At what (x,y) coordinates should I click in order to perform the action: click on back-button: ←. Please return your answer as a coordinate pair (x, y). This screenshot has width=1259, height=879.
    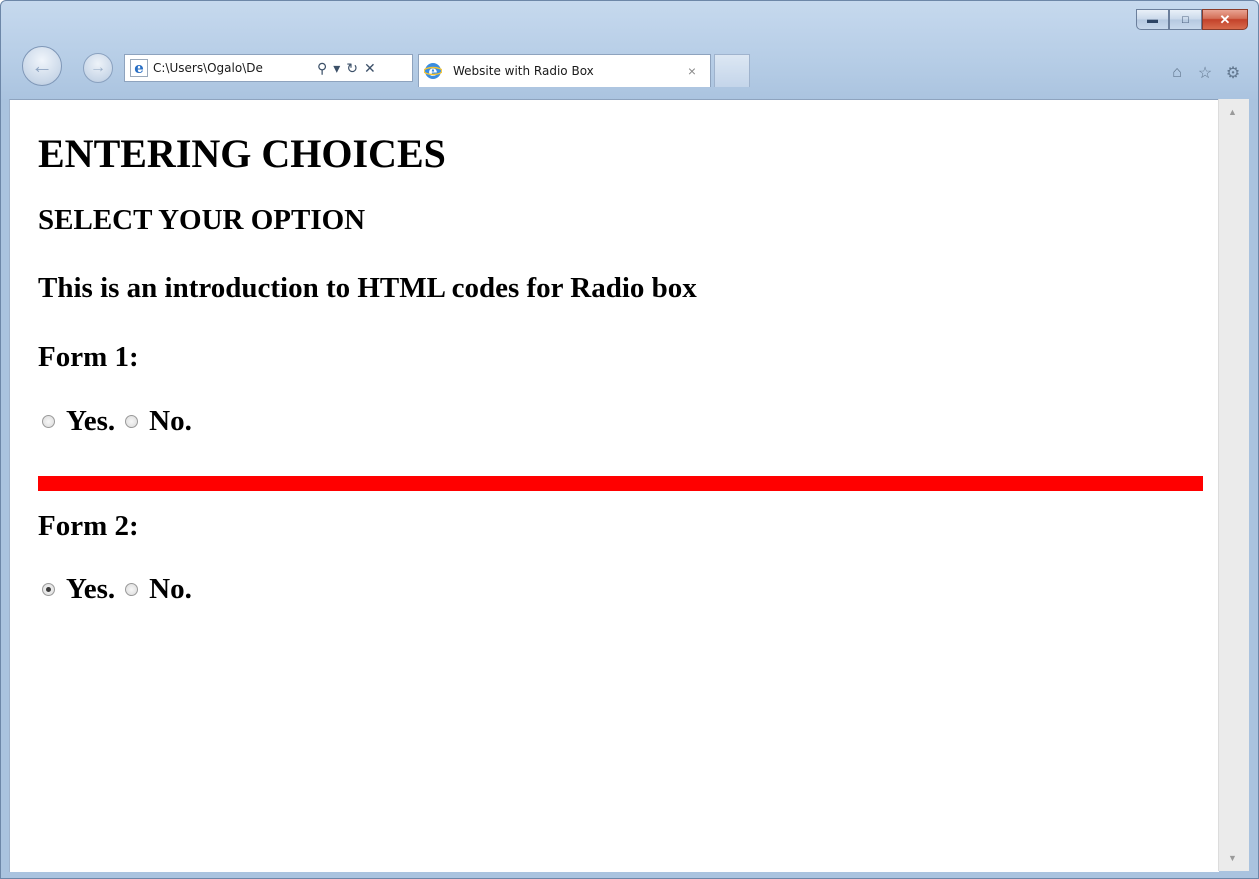
    Looking at the image, I should click on (42, 66).